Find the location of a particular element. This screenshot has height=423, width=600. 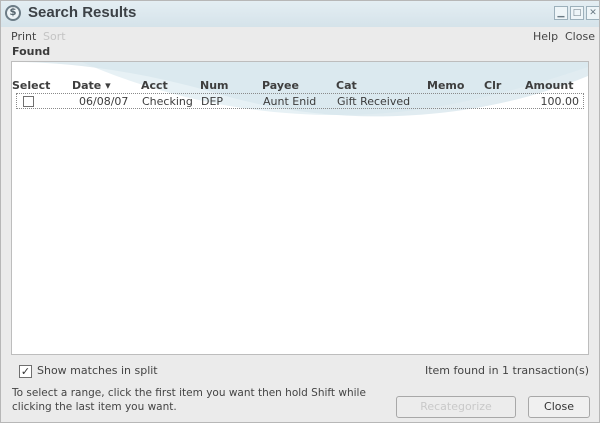

close-button: Close is located at coordinates (559, 407).